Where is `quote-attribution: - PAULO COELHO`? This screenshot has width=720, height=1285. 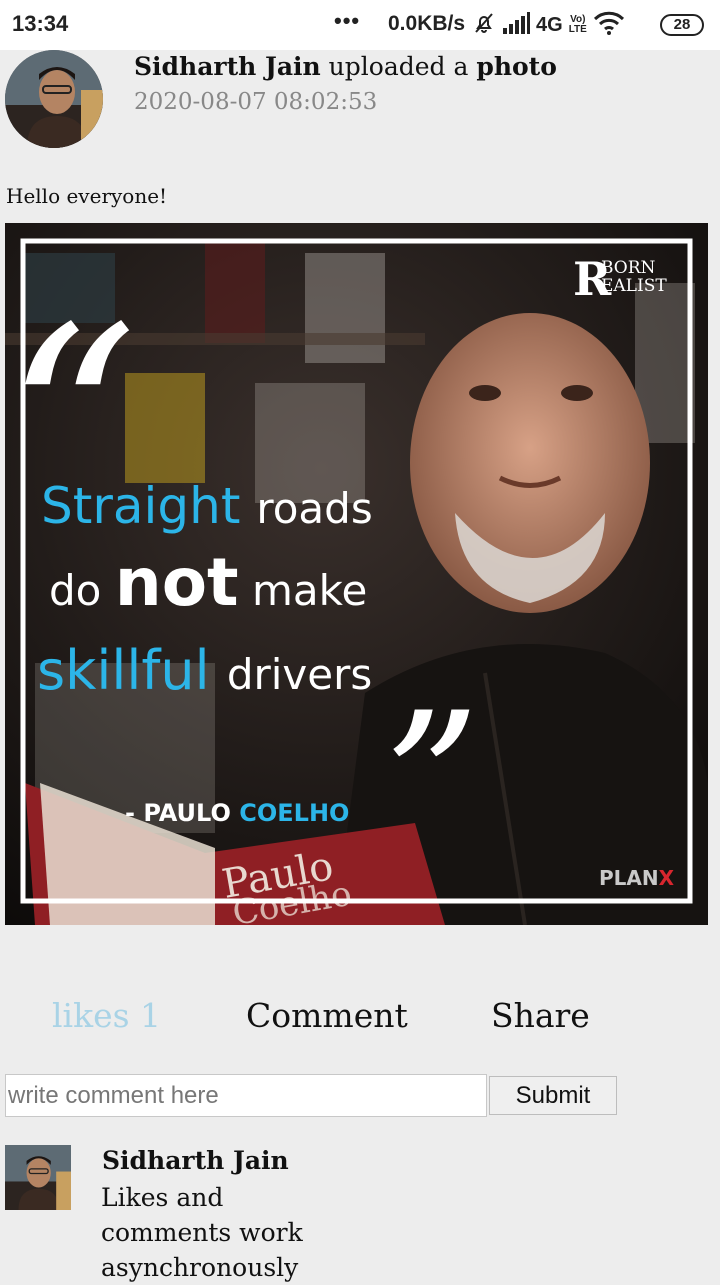 quote-attribution: - PAULO COELHO is located at coordinates (237, 813).